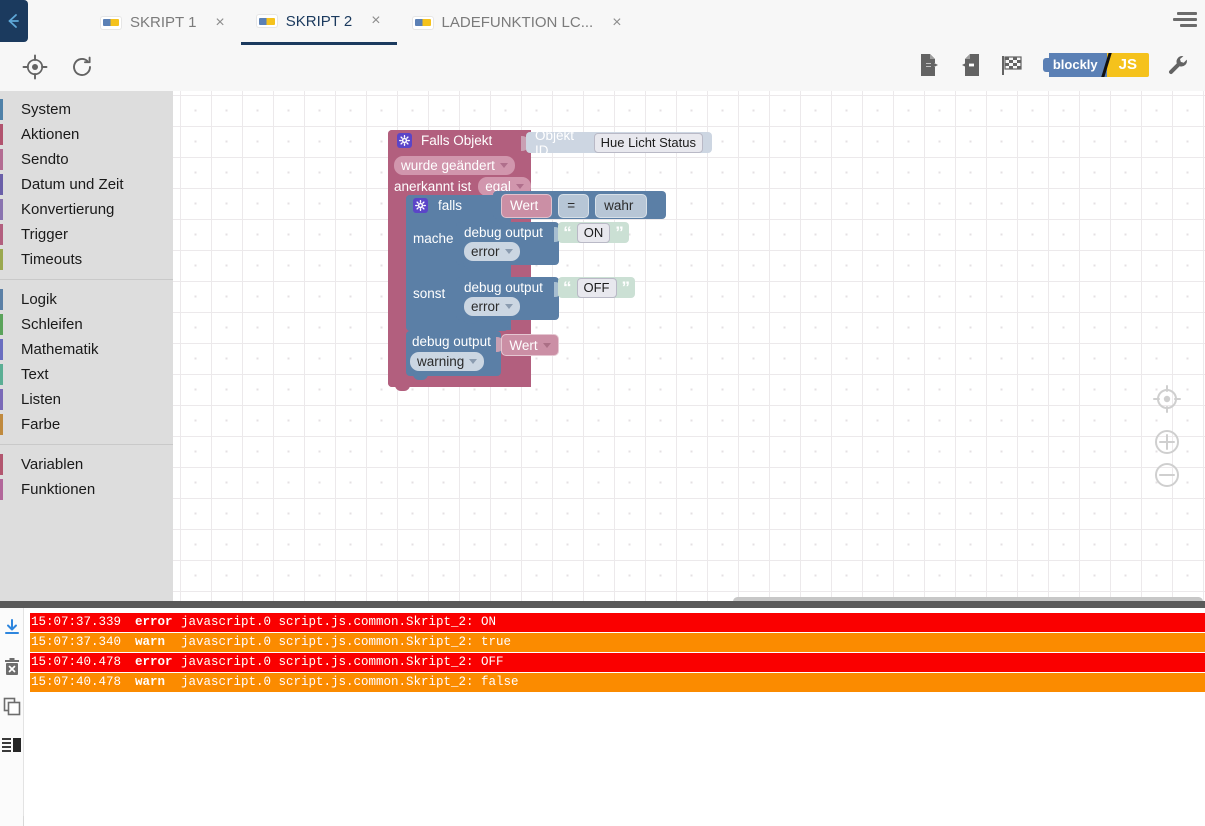  Describe the element at coordinates (86, 109) in the screenshot. I see `toolbox-item-system: System` at that location.